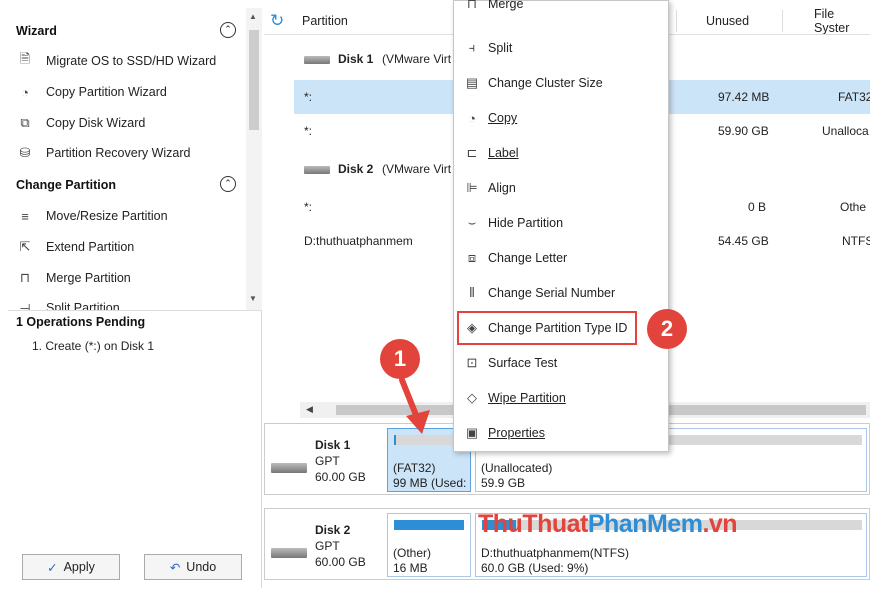  Describe the element at coordinates (727, 21) in the screenshot. I see `col-unused-header: Unused` at that location.